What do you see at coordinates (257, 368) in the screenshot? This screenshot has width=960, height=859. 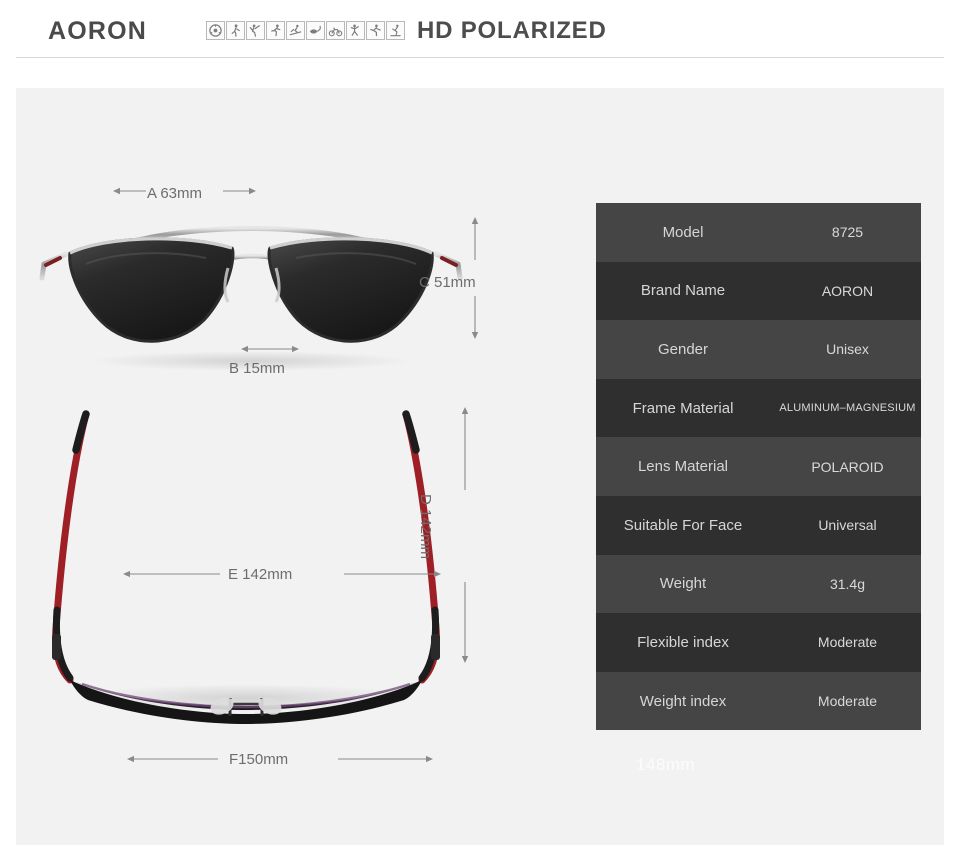 I see `dimension-label-b: B 15mm` at bounding box center [257, 368].